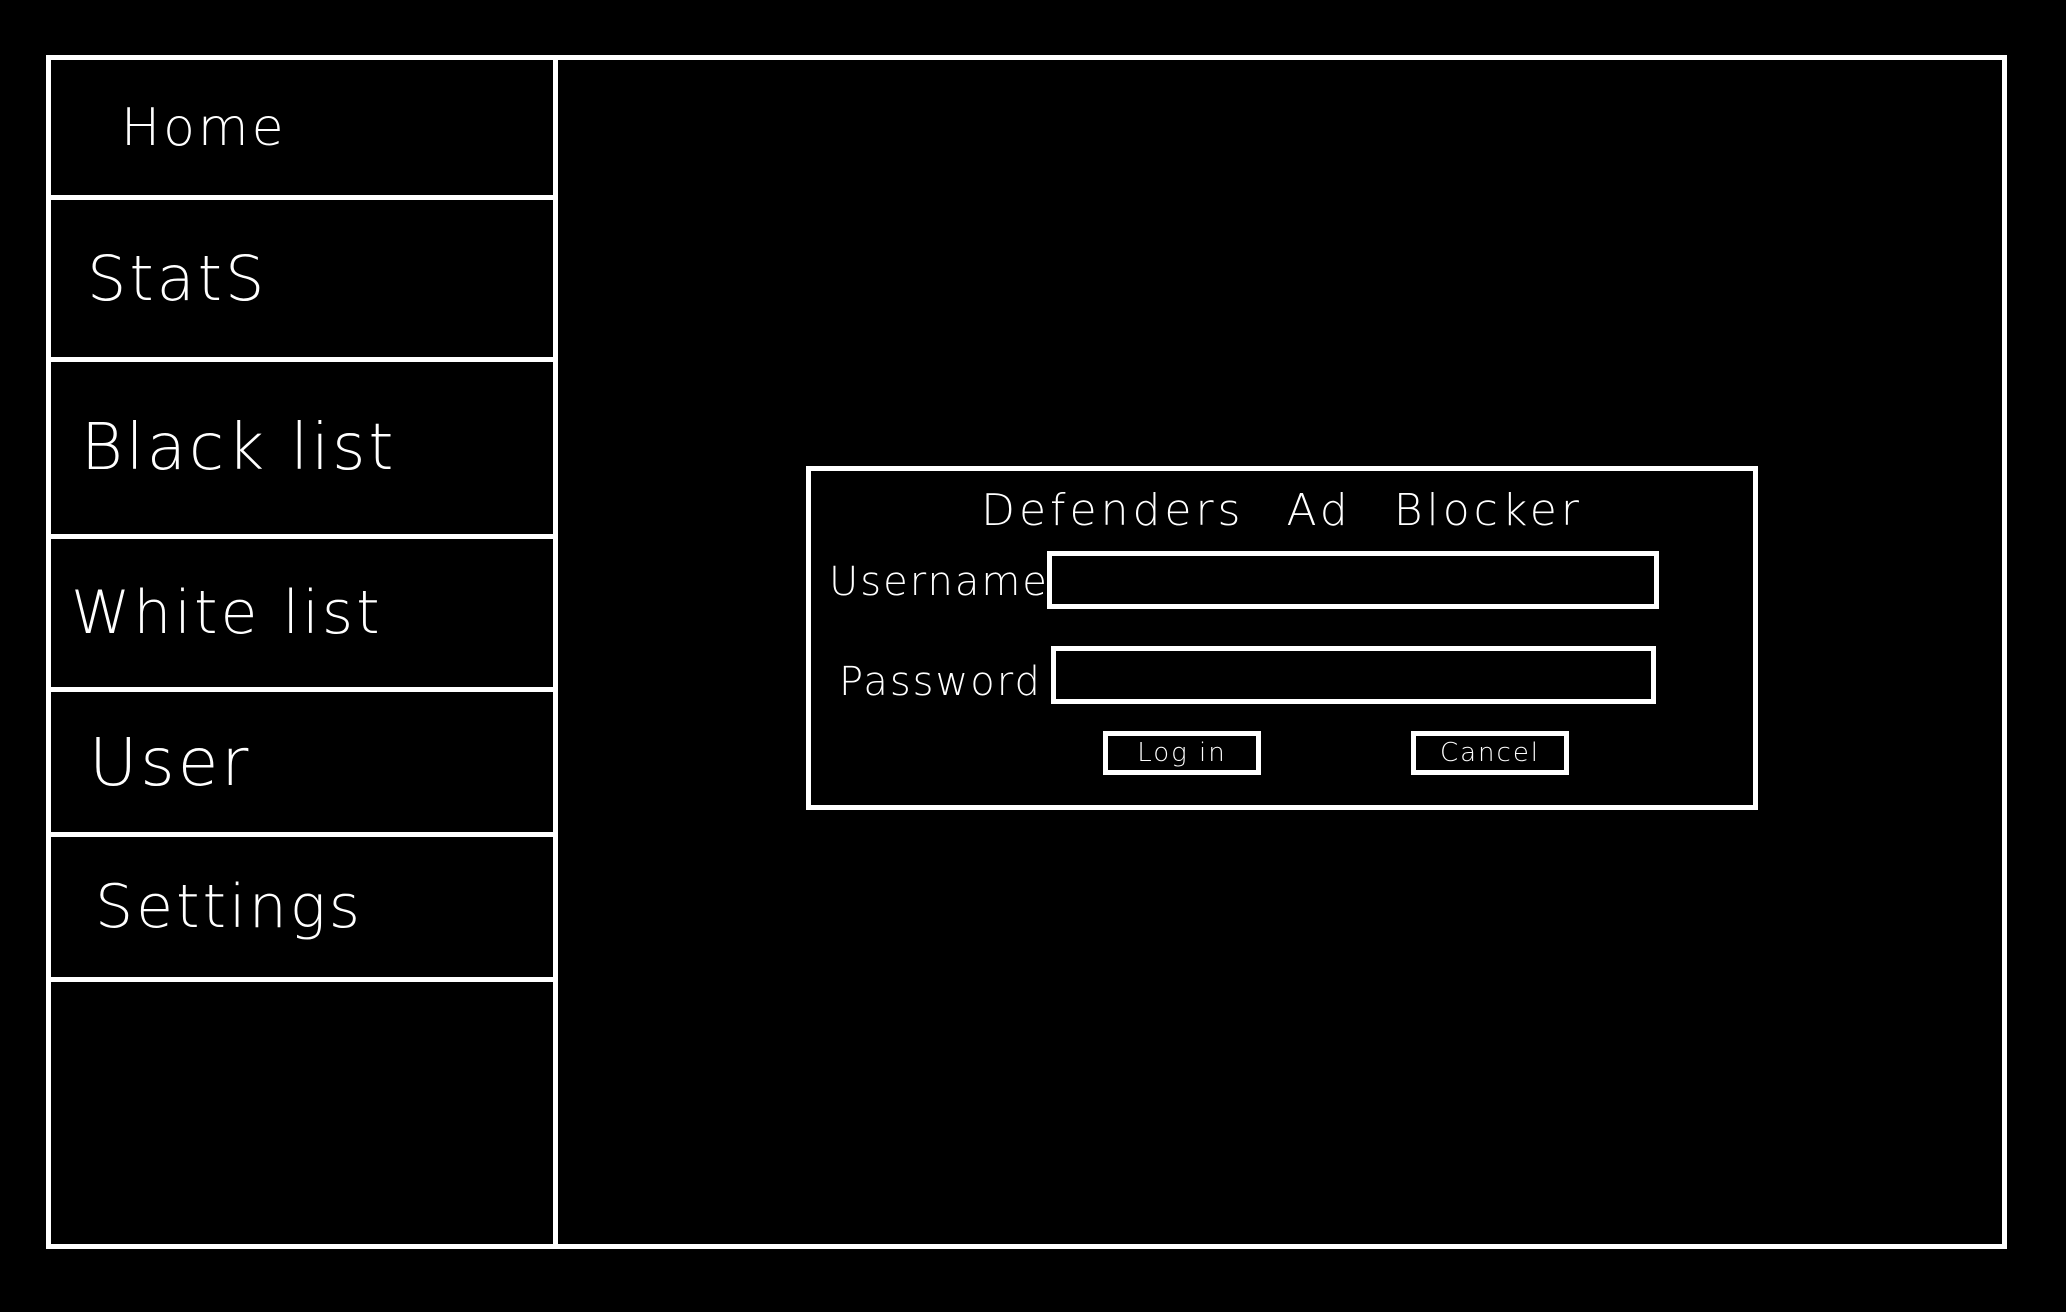 The width and height of the screenshot is (2066, 1312). What do you see at coordinates (302, 281) in the screenshot?
I see `sidebar-item-stats: StatS` at bounding box center [302, 281].